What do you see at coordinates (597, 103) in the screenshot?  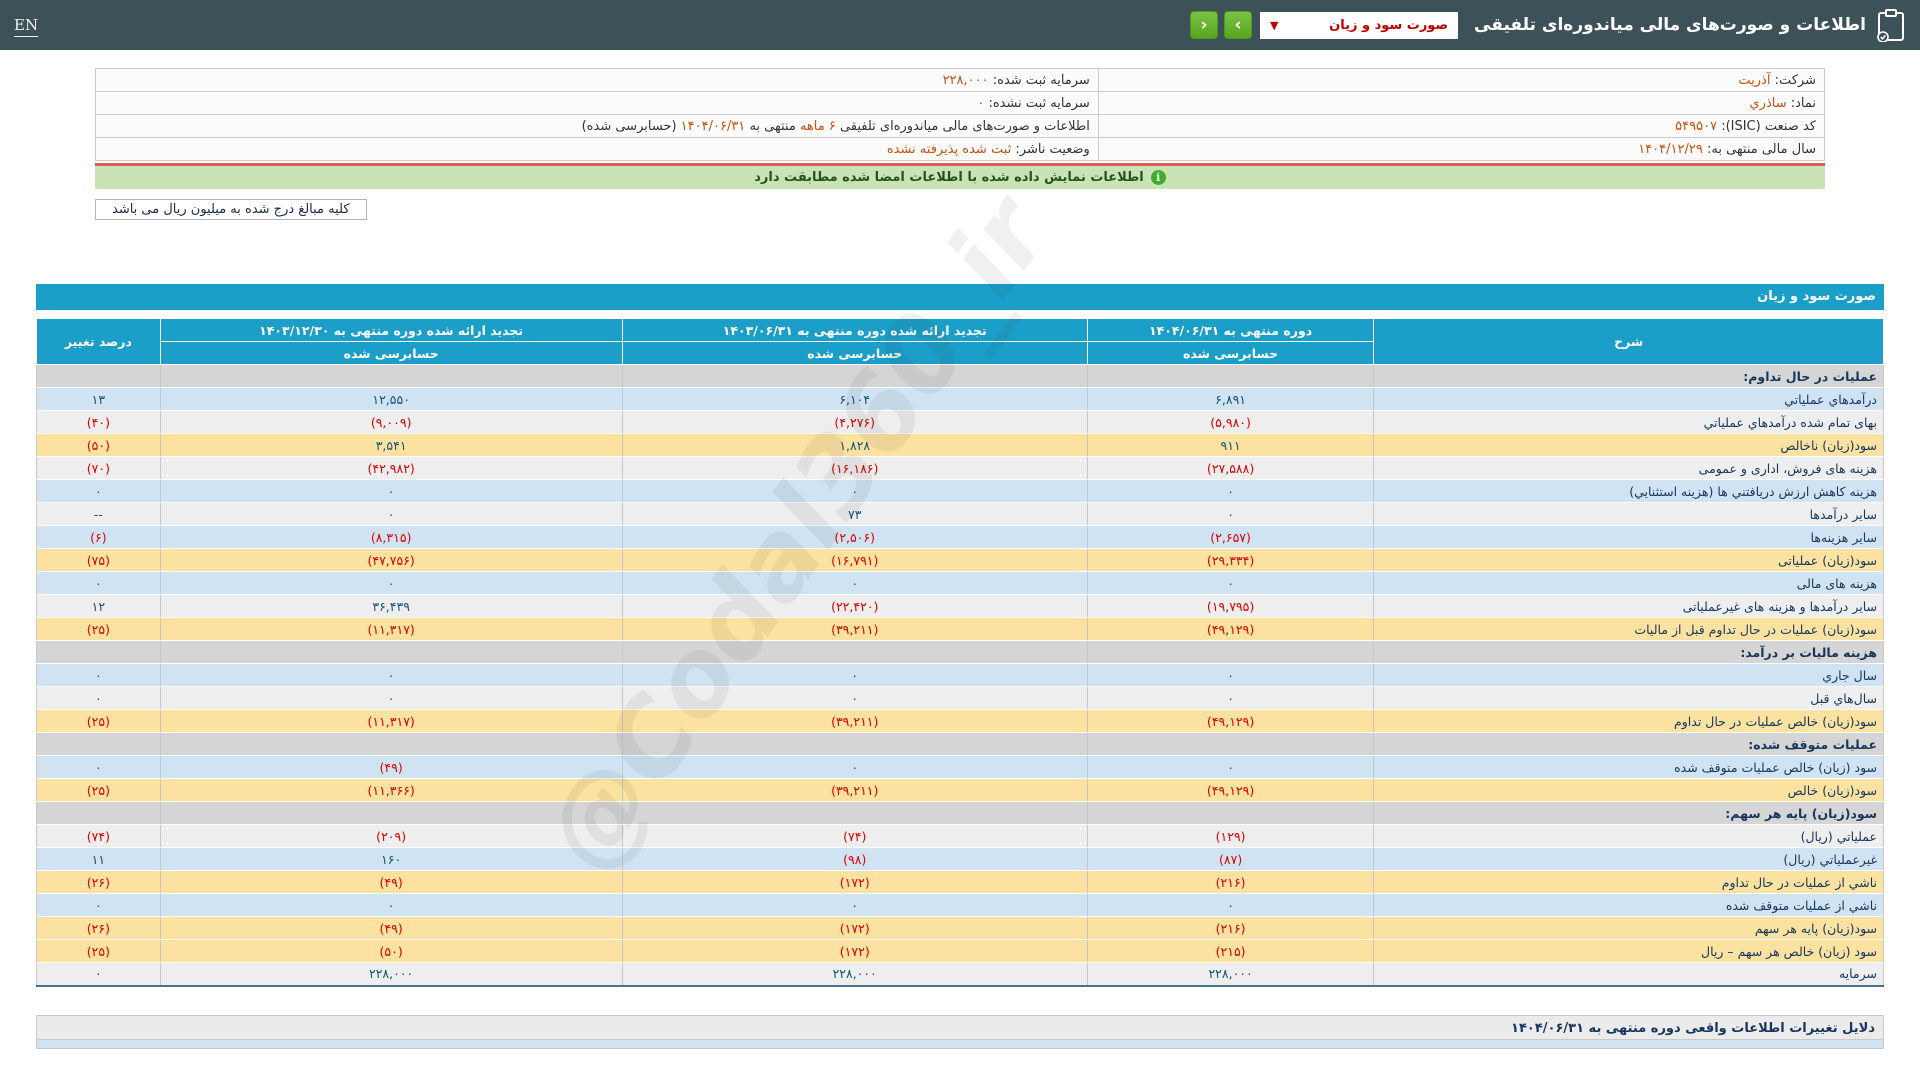 I see `unregistered-capital-cell: سرمایه ثبت نشده: ۰` at bounding box center [597, 103].